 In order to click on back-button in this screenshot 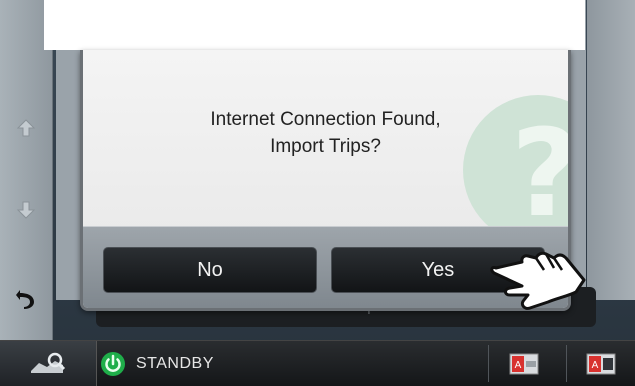, I will do `click(26, 298)`.